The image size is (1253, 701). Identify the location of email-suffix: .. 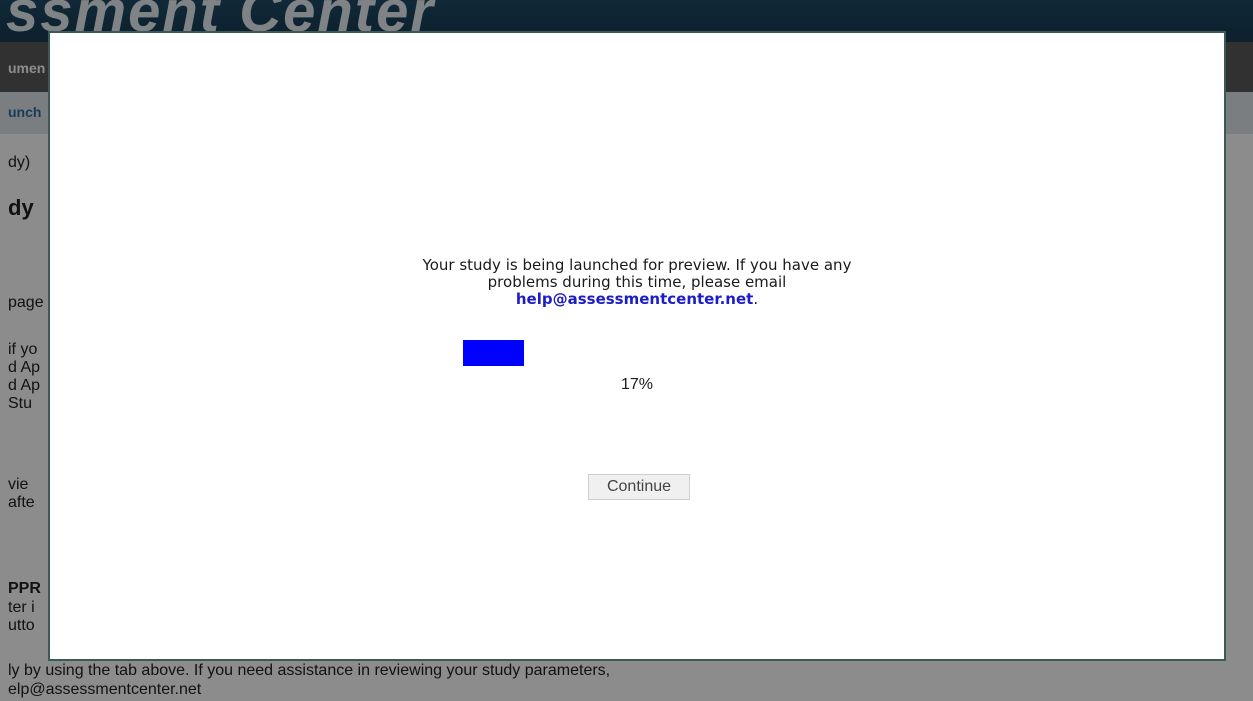
(756, 299).